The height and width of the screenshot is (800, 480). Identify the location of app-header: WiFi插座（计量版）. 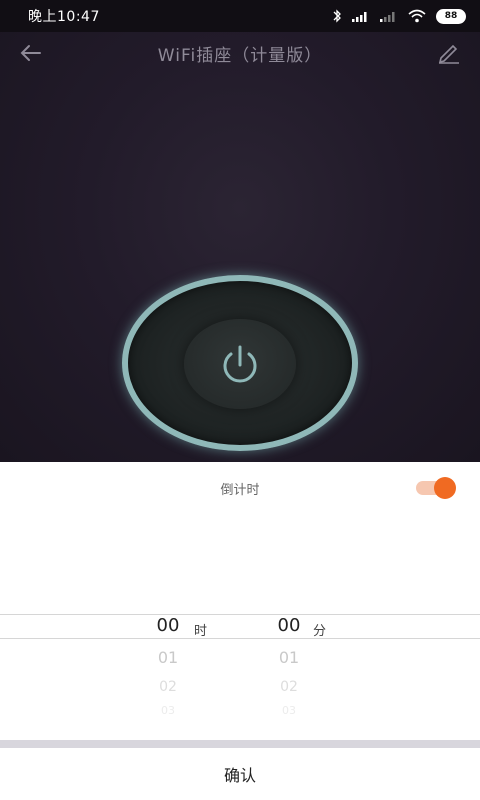
(240, 53).